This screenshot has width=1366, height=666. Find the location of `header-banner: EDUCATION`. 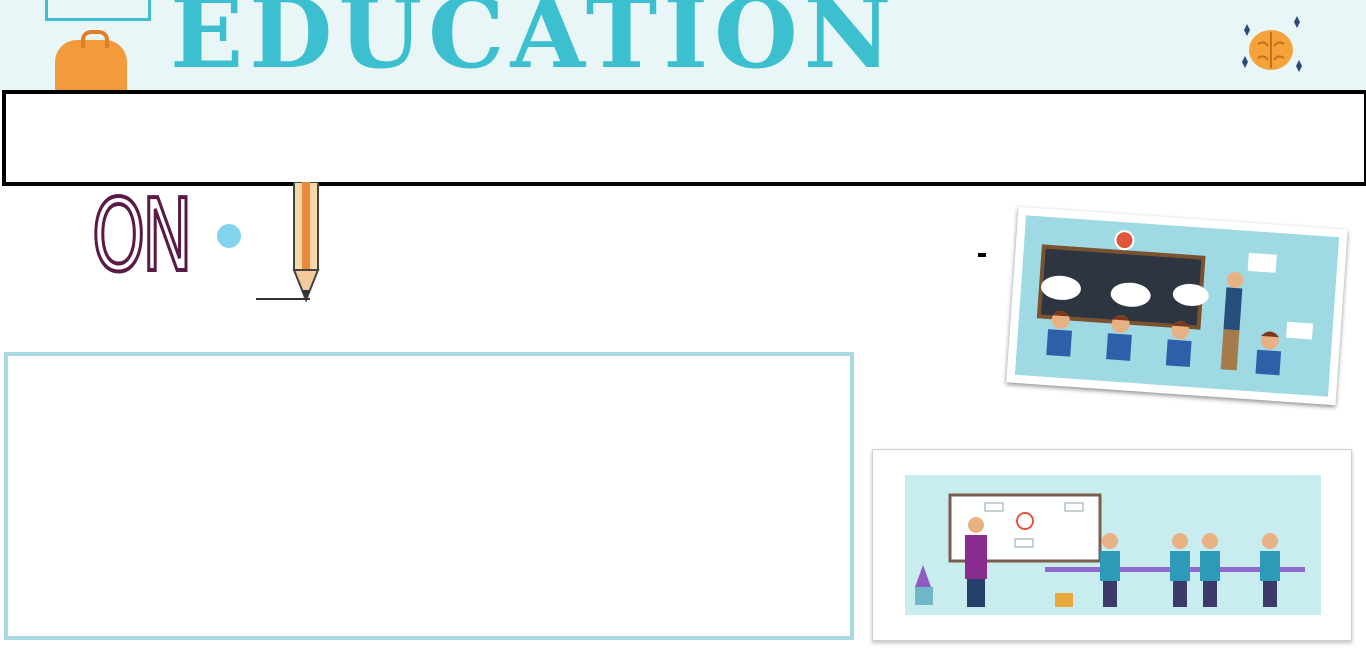

header-banner: EDUCATION is located at coordinates (683, 46).